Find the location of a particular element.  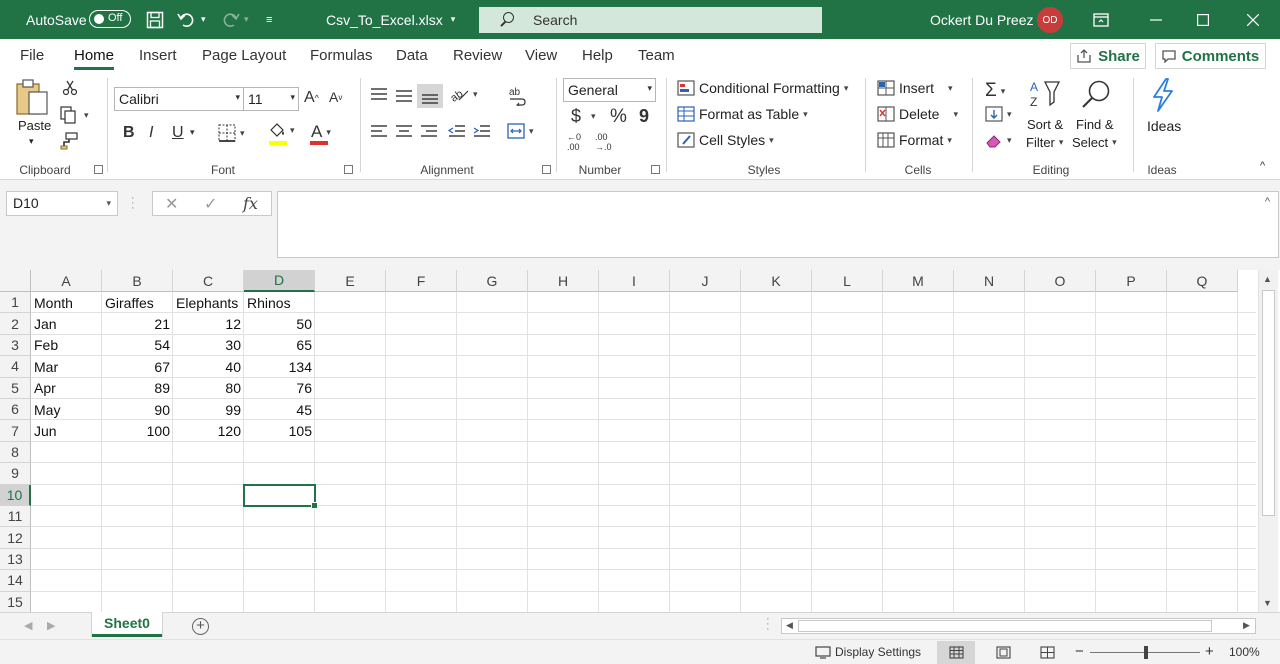

number-launcher-icon is located at coordinates (655, 169).